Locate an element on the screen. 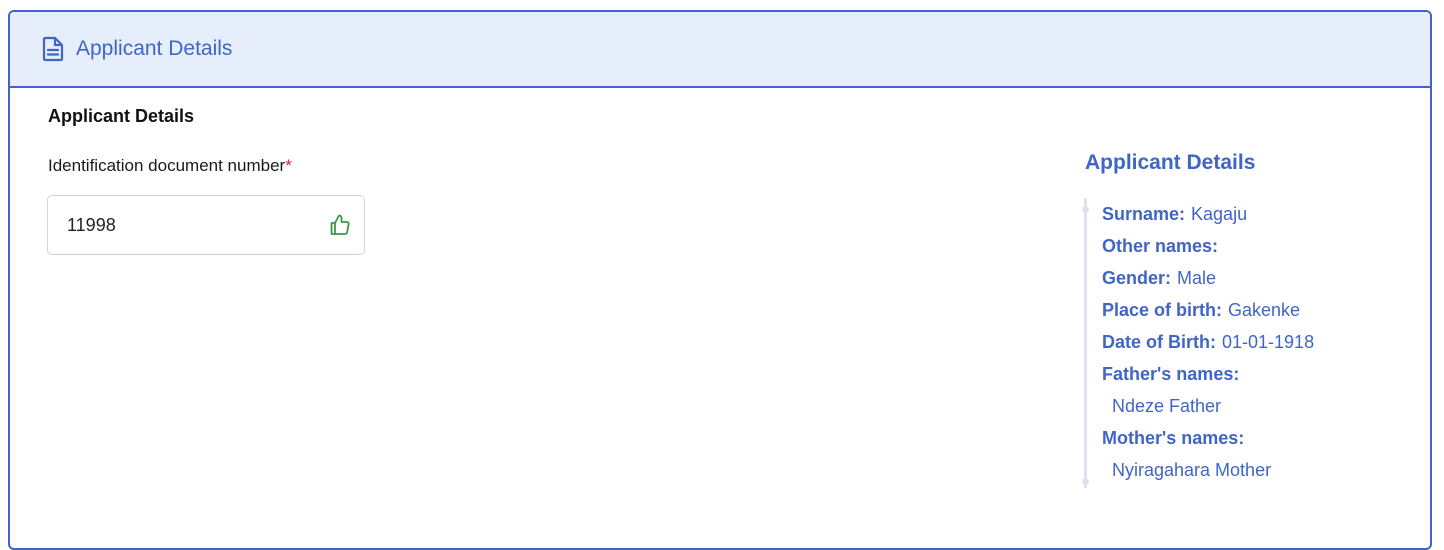 The width and height of the screenshot is (1444, 550). gender-row: Gender: Male is located at coordinates (1208, 278).